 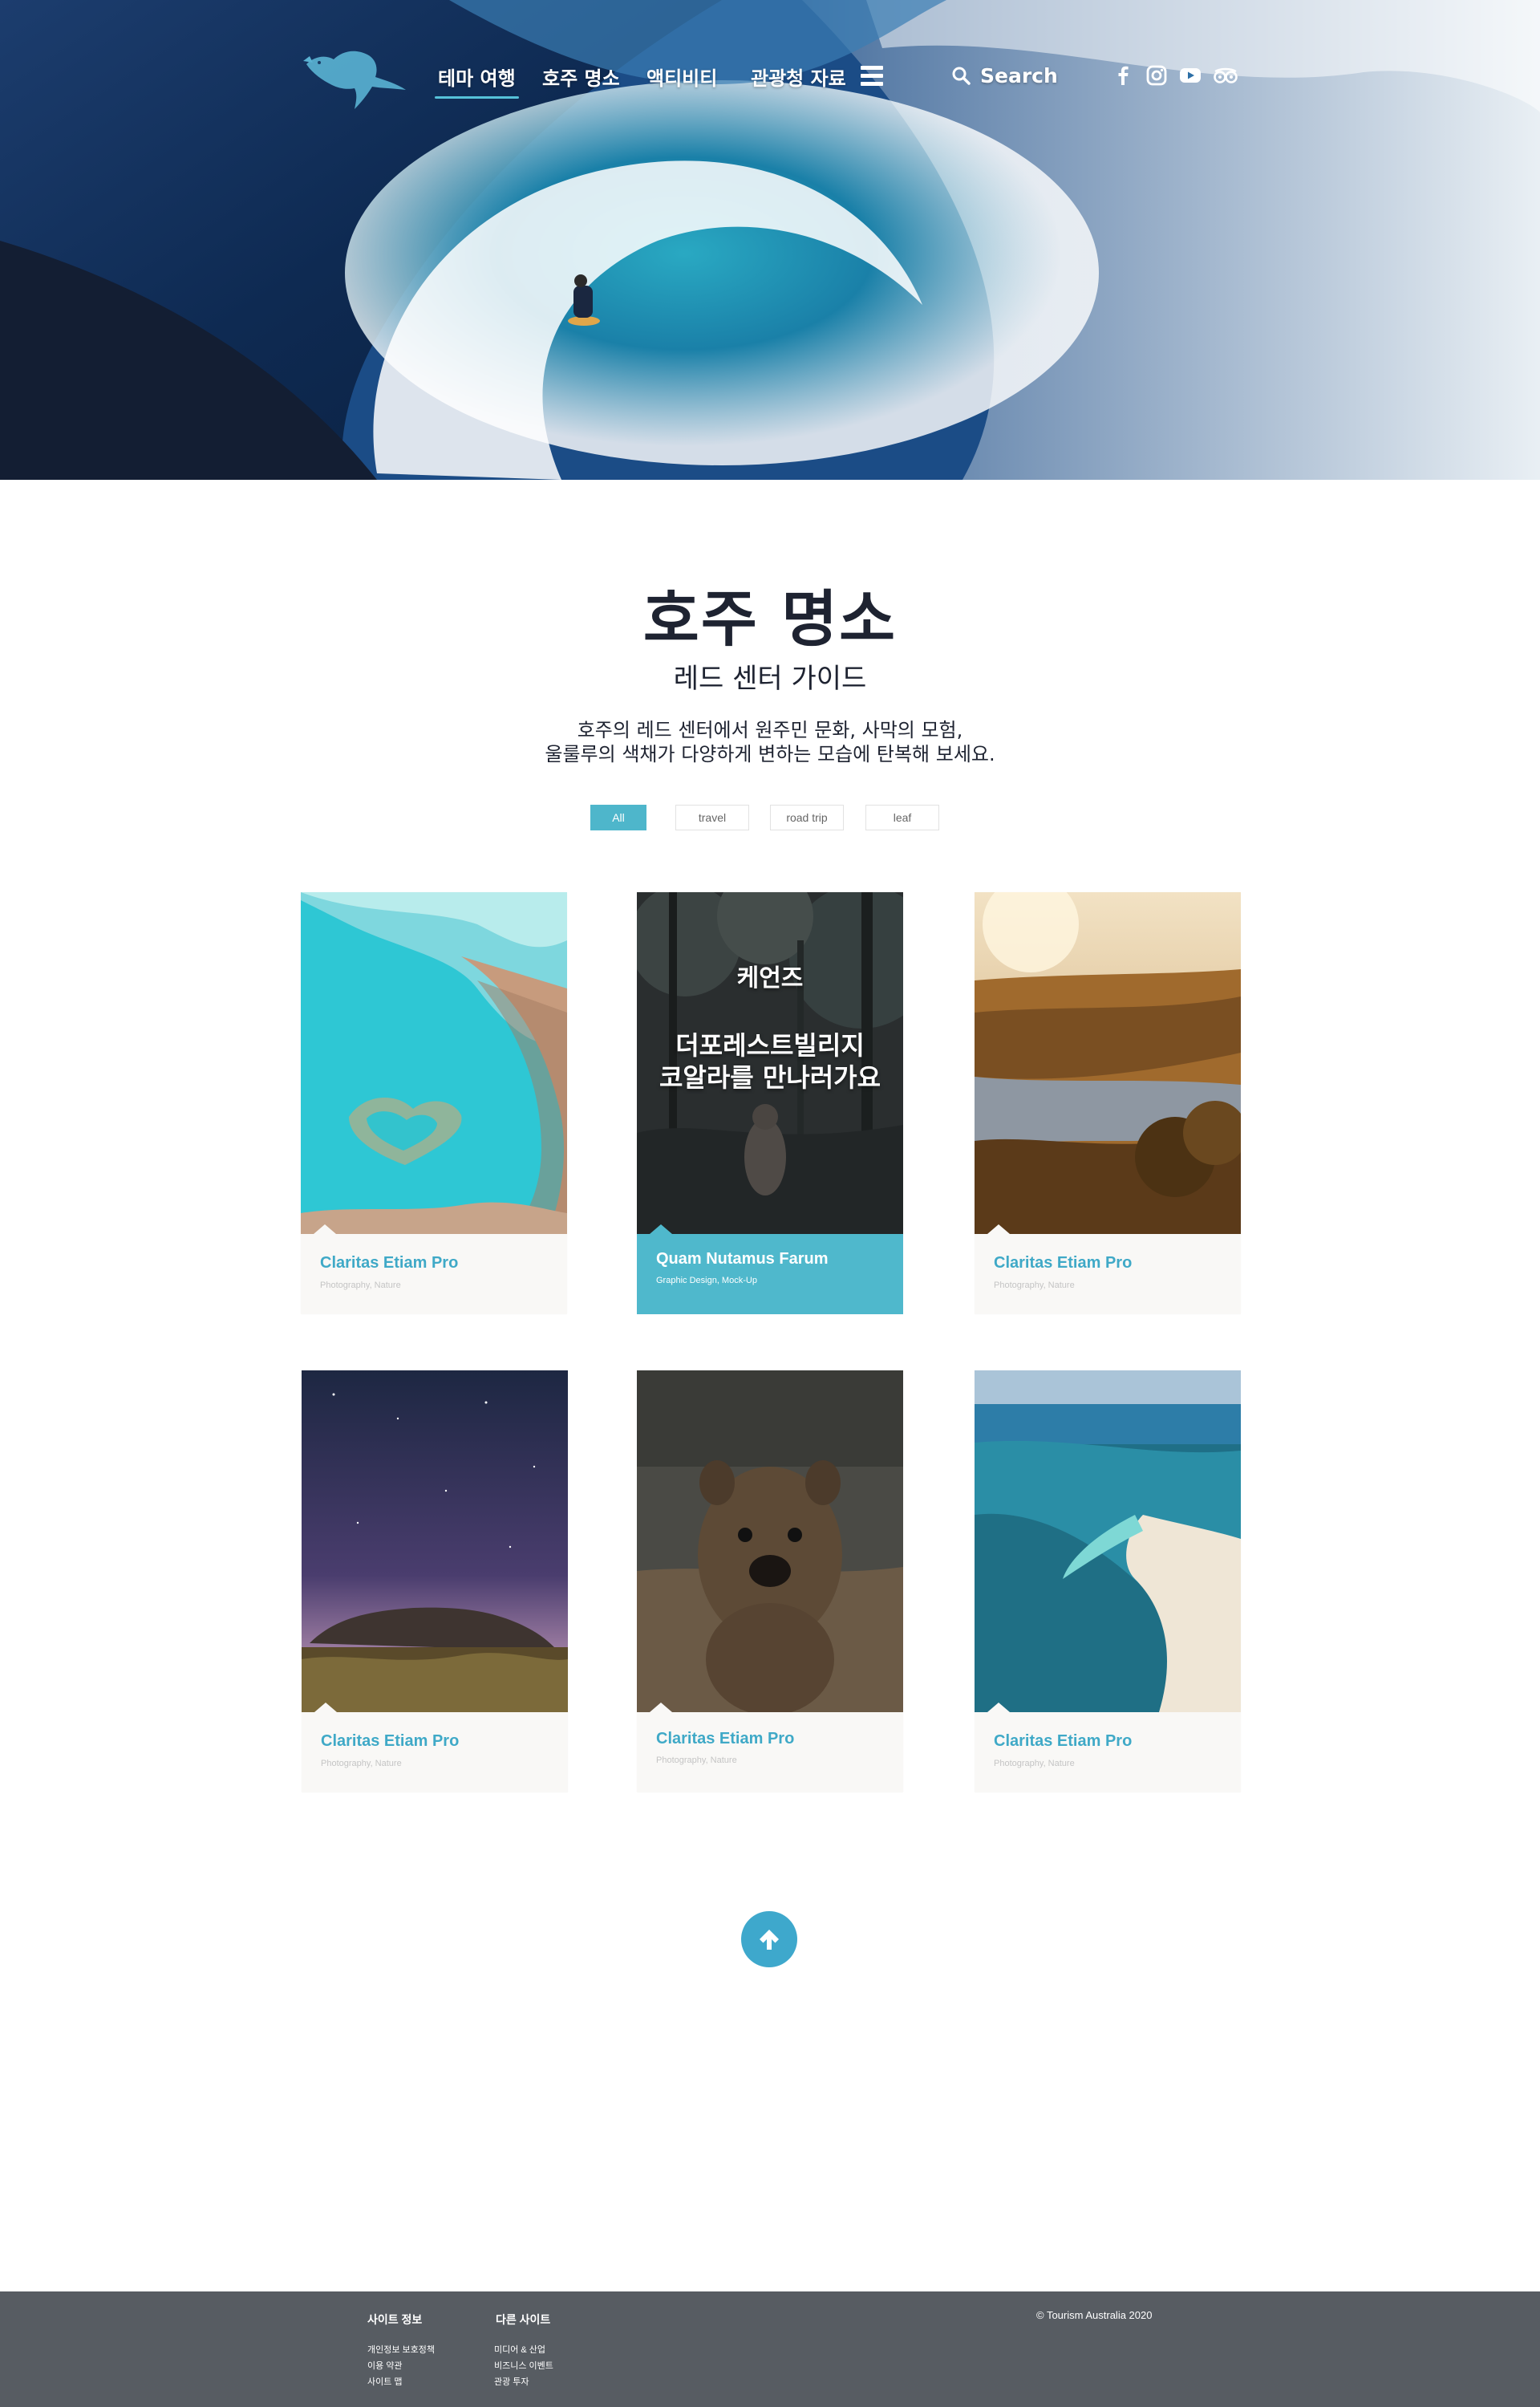 I want to click on filter-travel: travel, so click(x=712, y=817).